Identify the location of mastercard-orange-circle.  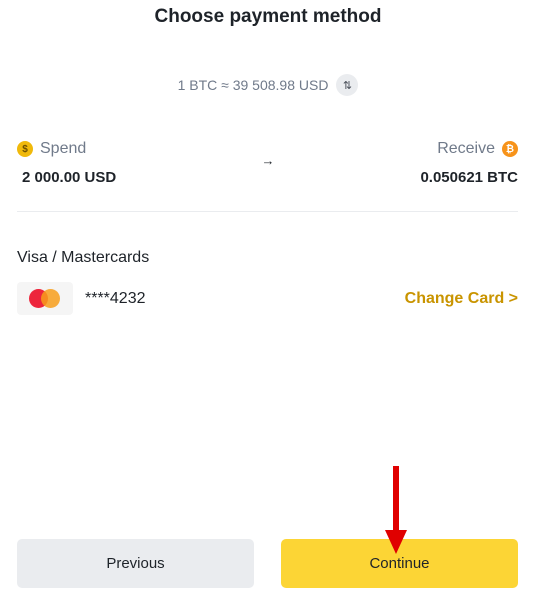
(50, 298).